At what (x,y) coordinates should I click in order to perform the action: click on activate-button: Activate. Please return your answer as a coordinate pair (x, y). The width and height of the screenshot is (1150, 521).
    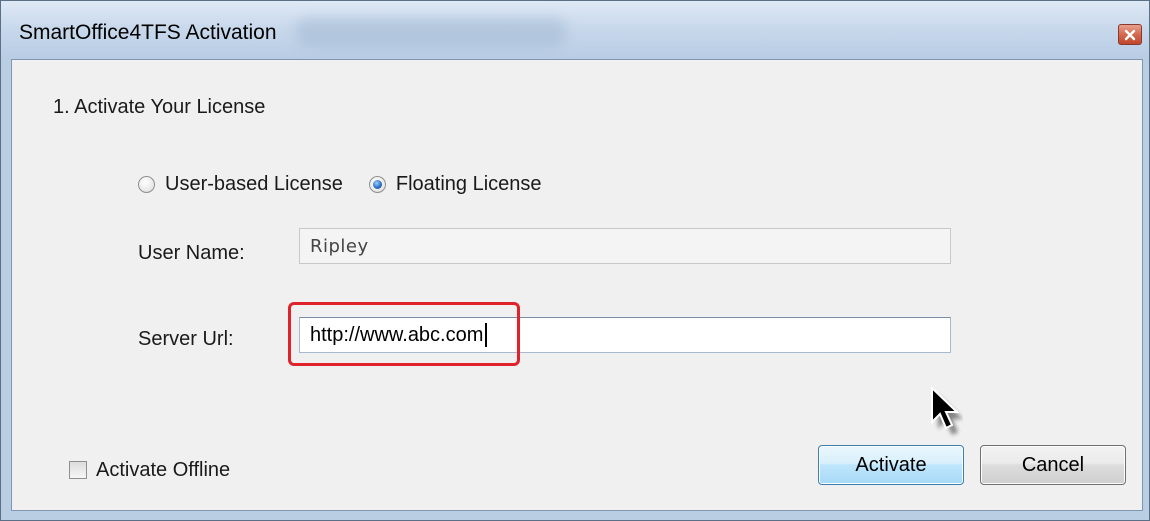
    Looking at the image, I should click on (891, 465).